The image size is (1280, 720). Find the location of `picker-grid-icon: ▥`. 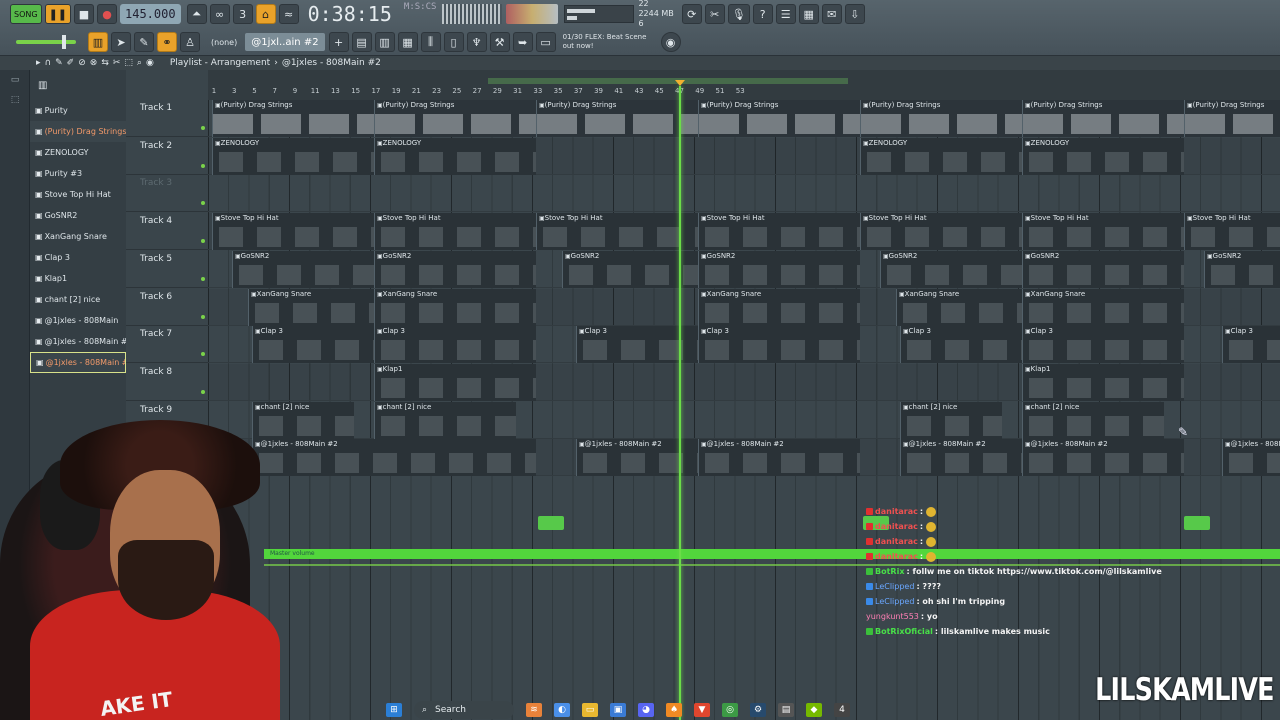

picker-grid-icon: ▥ is located at coordinates (42, 85).